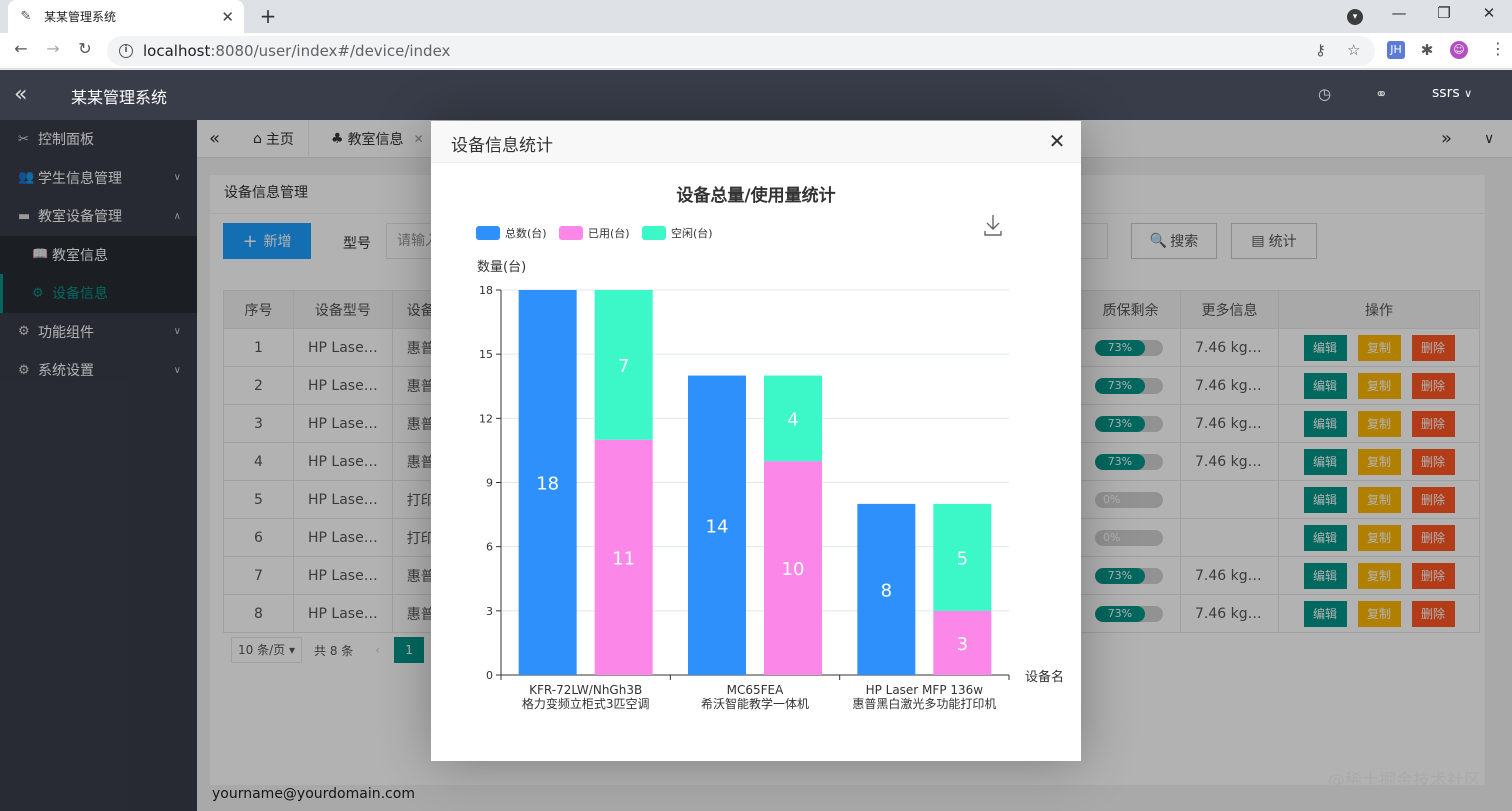  Describe the element at coordinates (486, 354) in the screenshot. I see `y-tick-label: 15` at that location.